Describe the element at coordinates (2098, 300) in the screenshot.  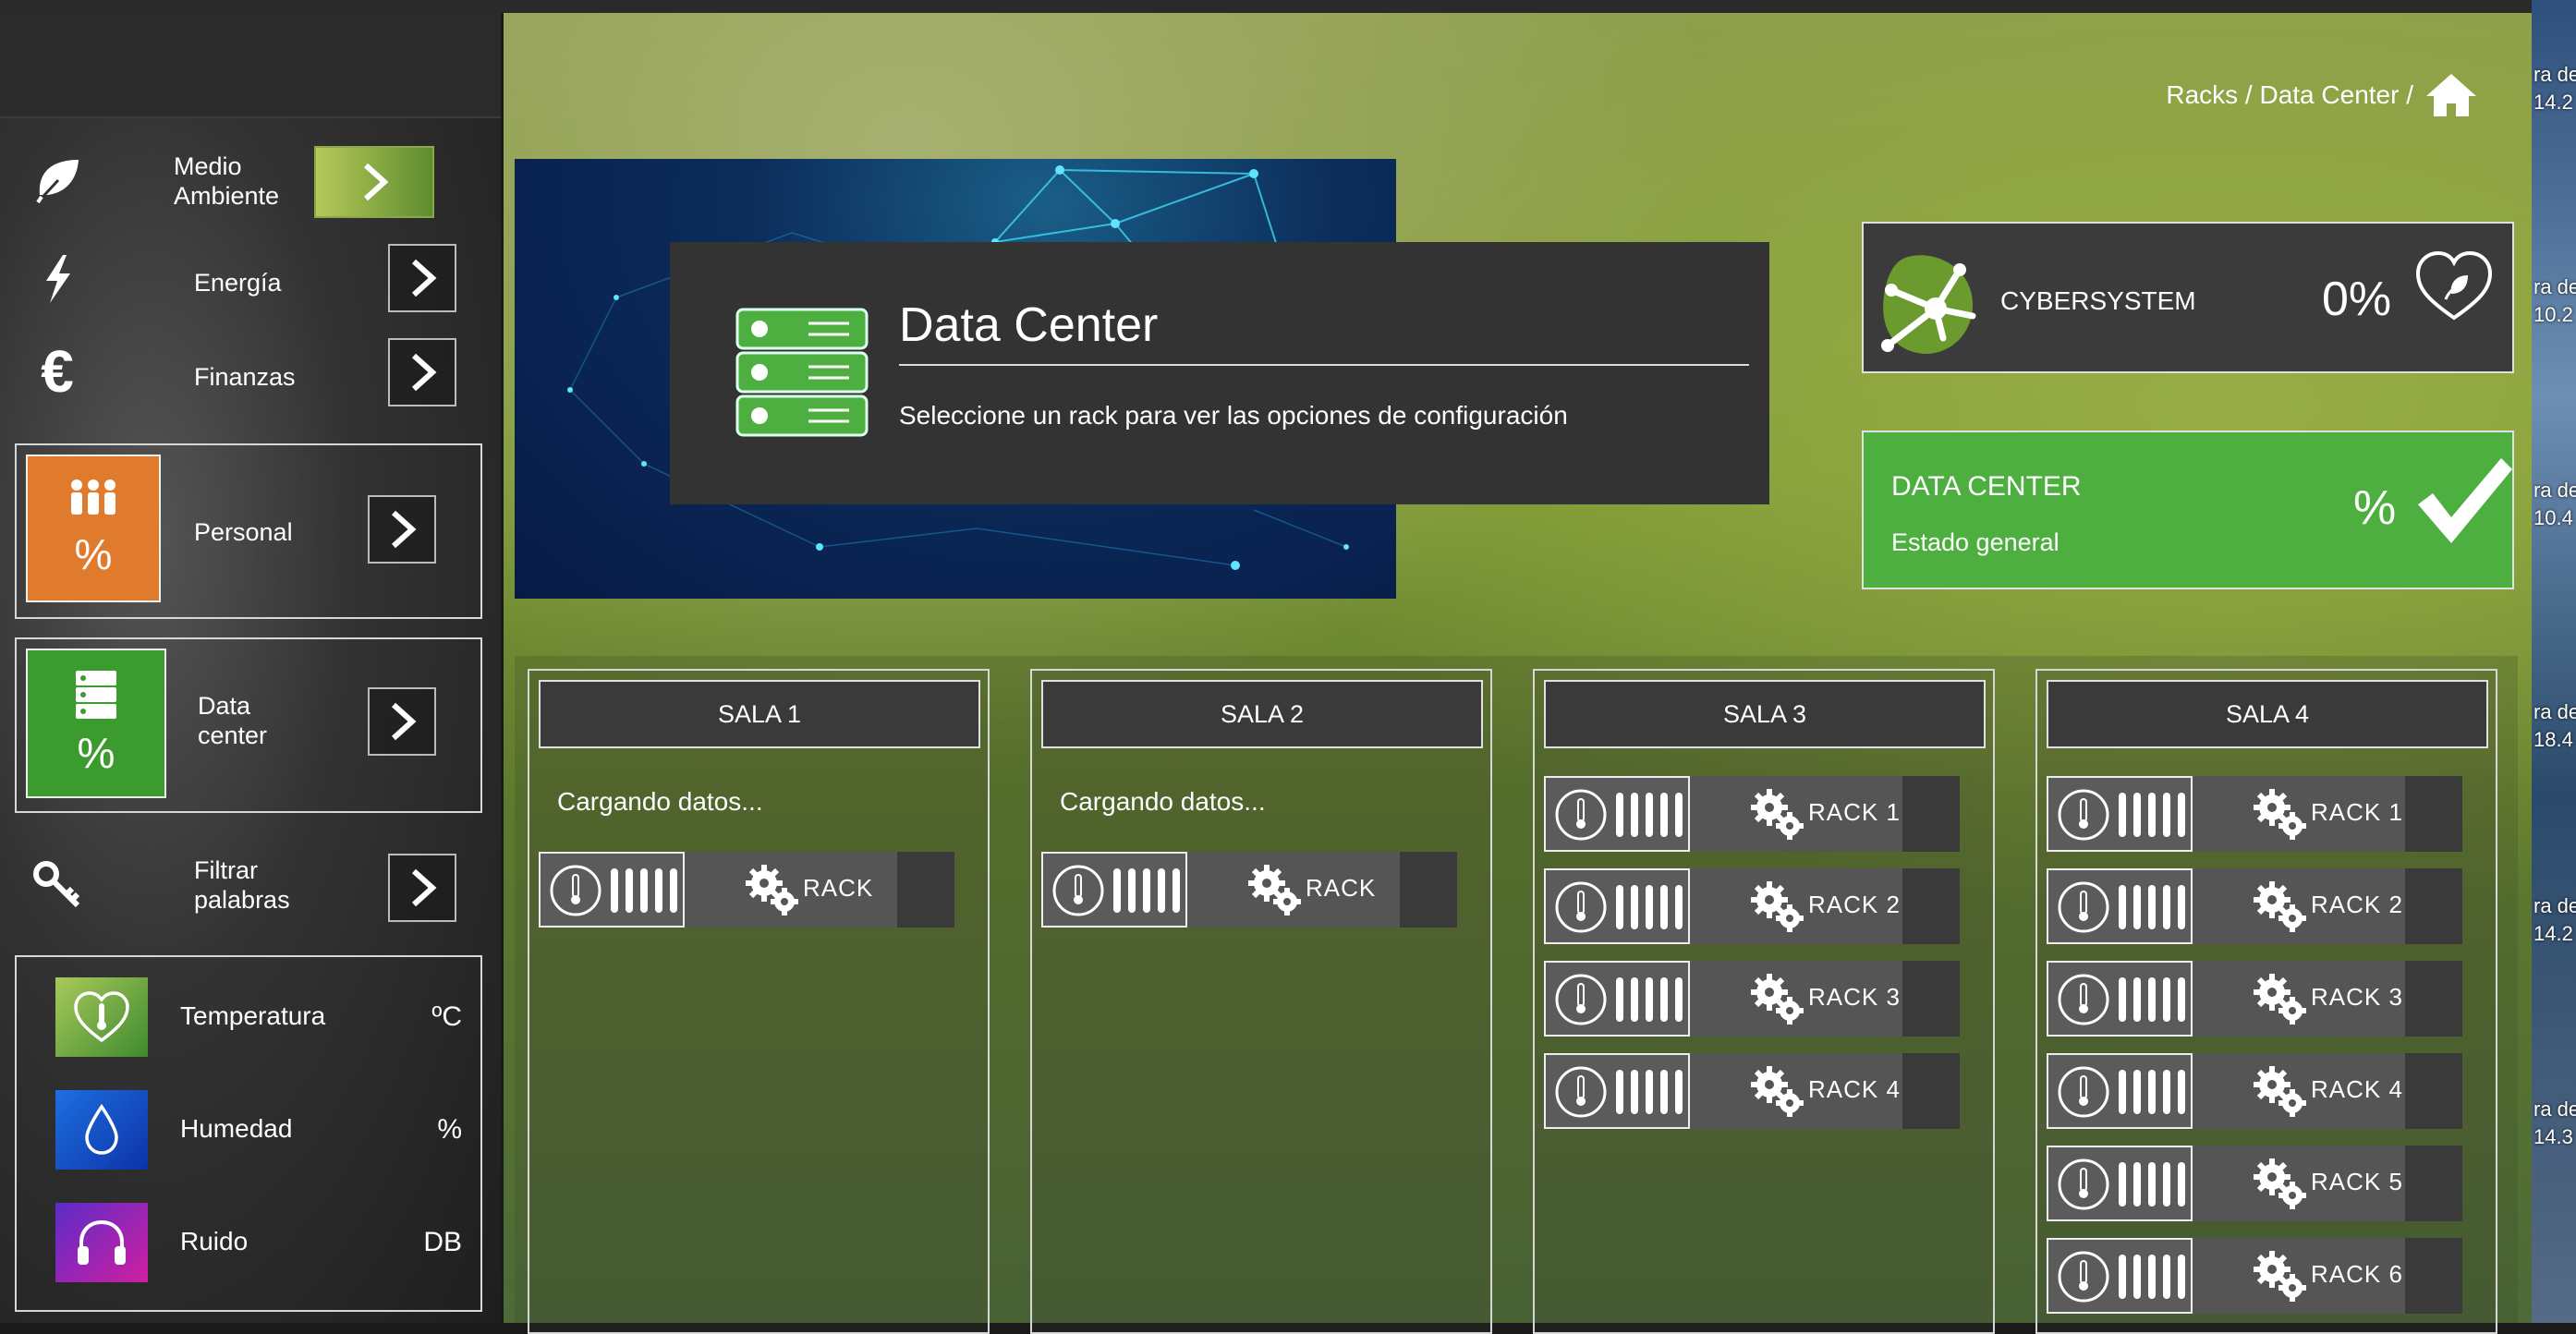
I see `cybersystem-label: CYBERSYSTEM` at that location.